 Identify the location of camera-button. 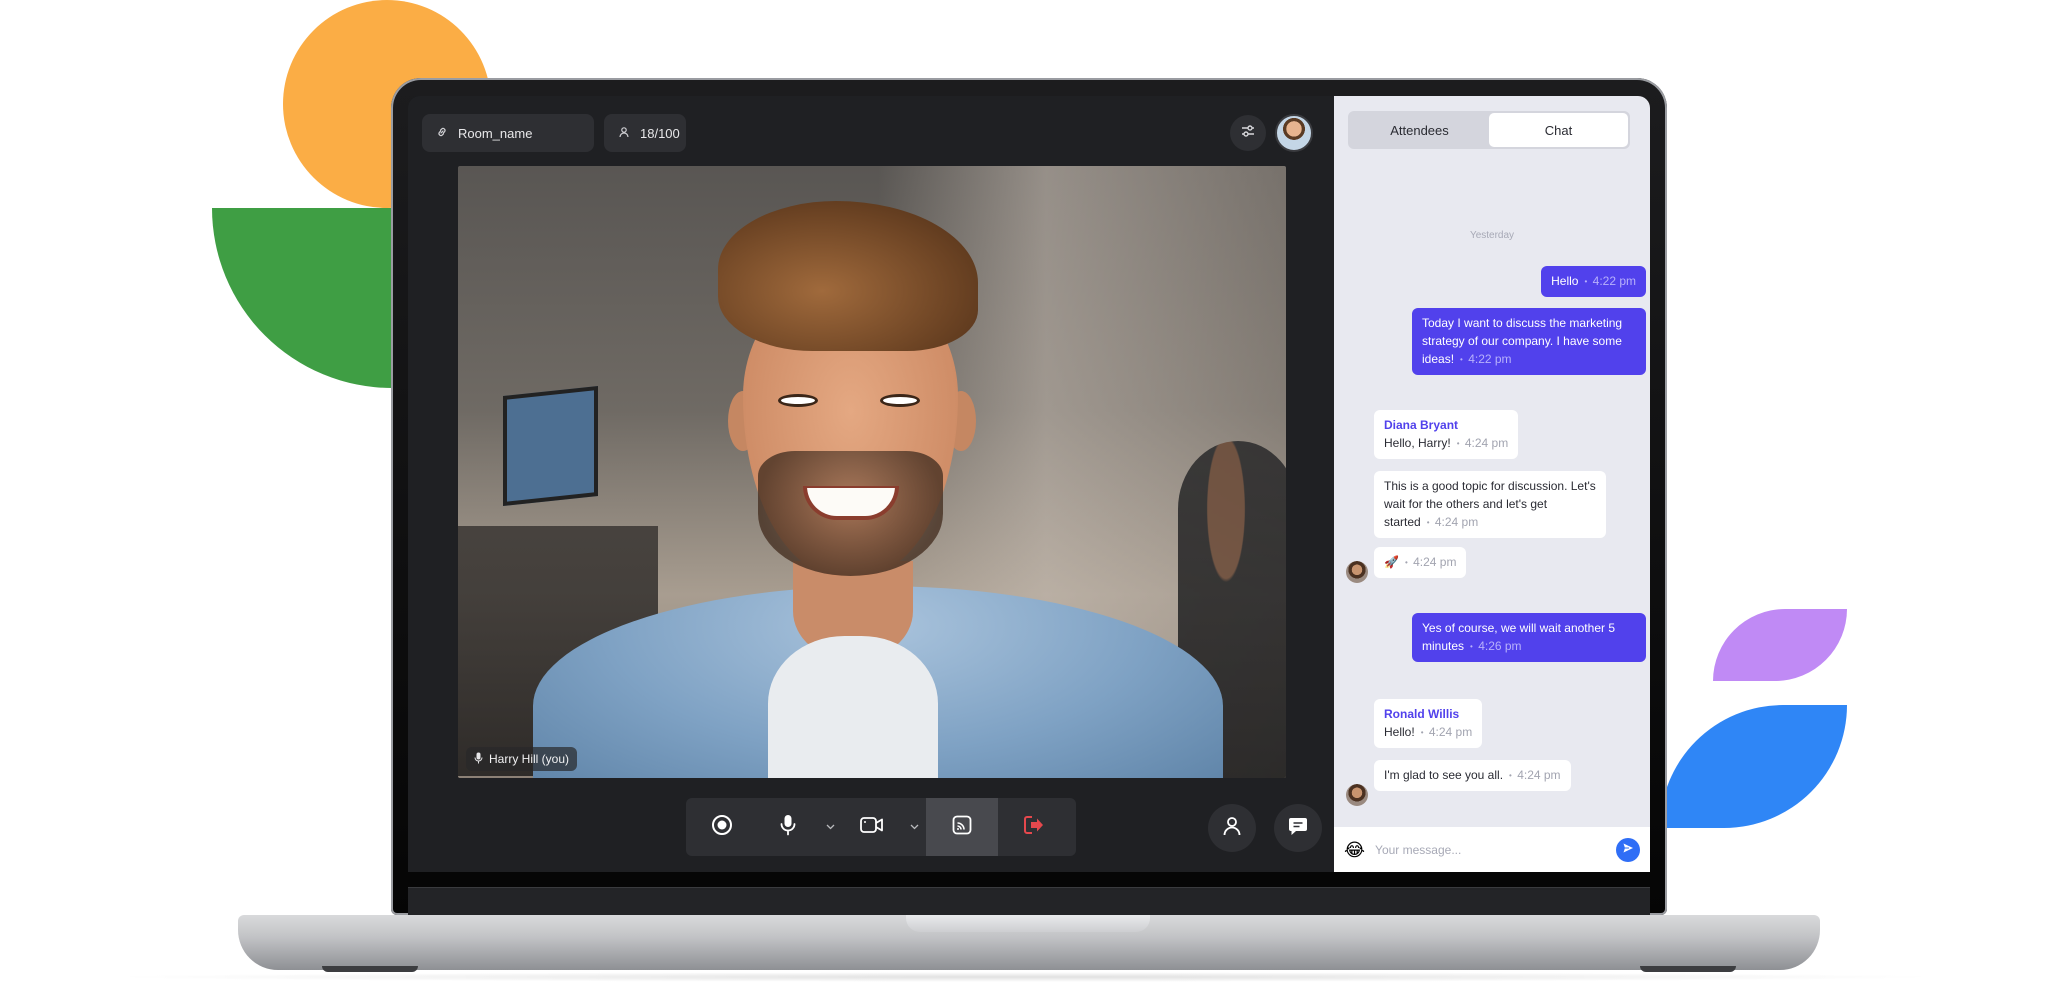
(872, 827).